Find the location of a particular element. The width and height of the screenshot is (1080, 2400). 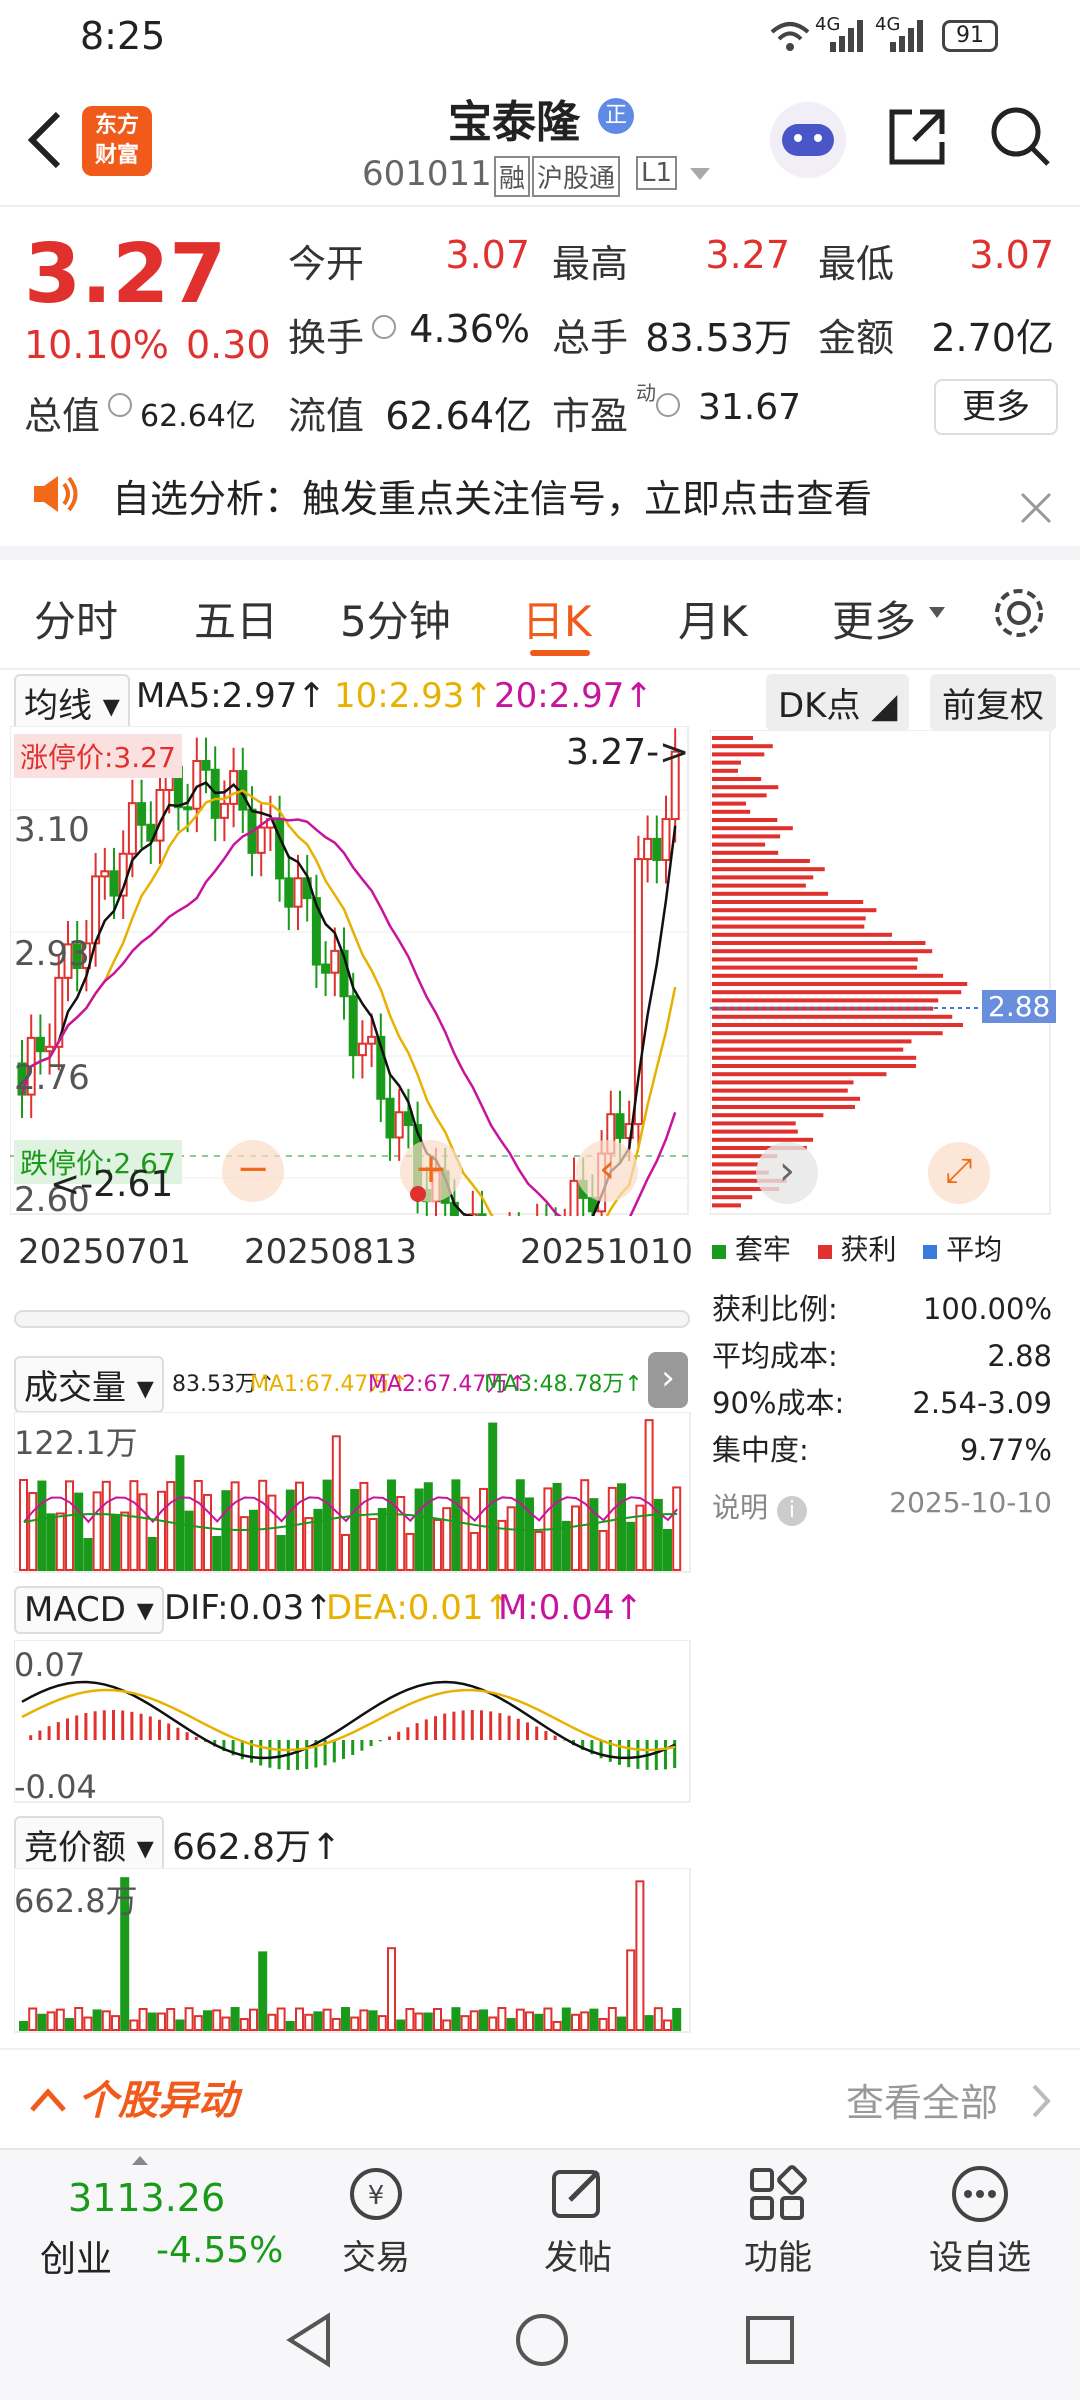

bottom-nav: 3113.26 创业 -4.55% ¥ 交易 发帖 功能 设自选 is located at coordinates (540, 2214).